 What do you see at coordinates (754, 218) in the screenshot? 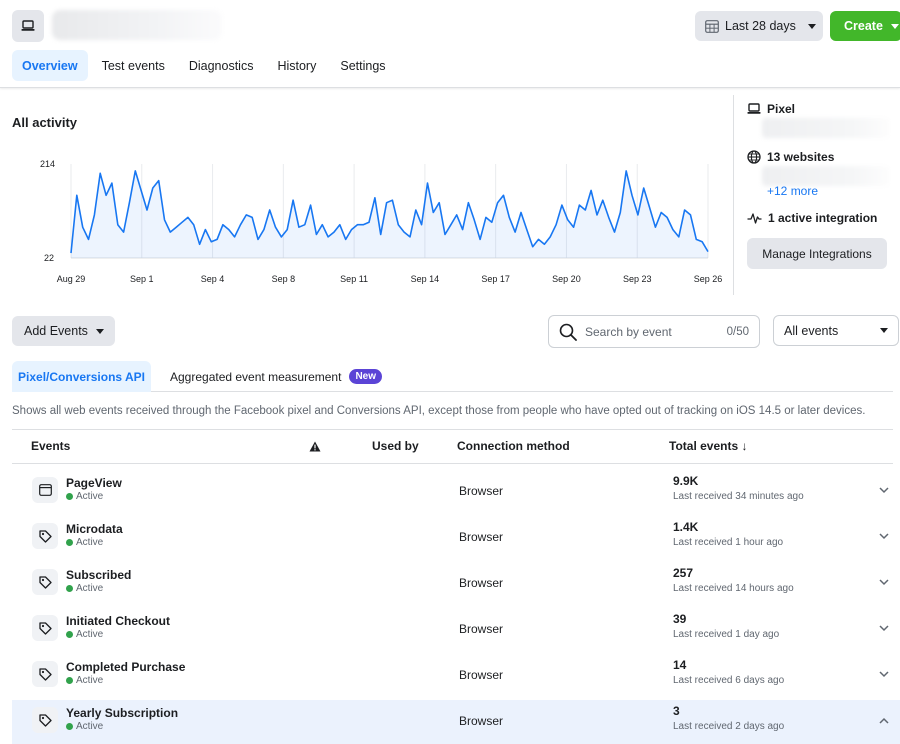
I see `activity-pulse-icon` at bounding box center [754, 218].